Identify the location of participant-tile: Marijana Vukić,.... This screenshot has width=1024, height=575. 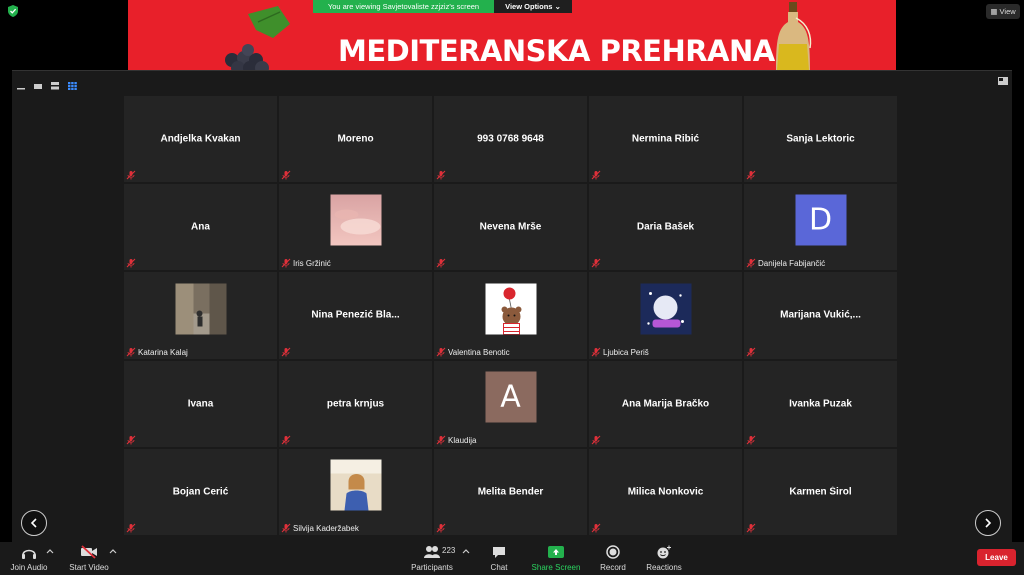
(820, 315).